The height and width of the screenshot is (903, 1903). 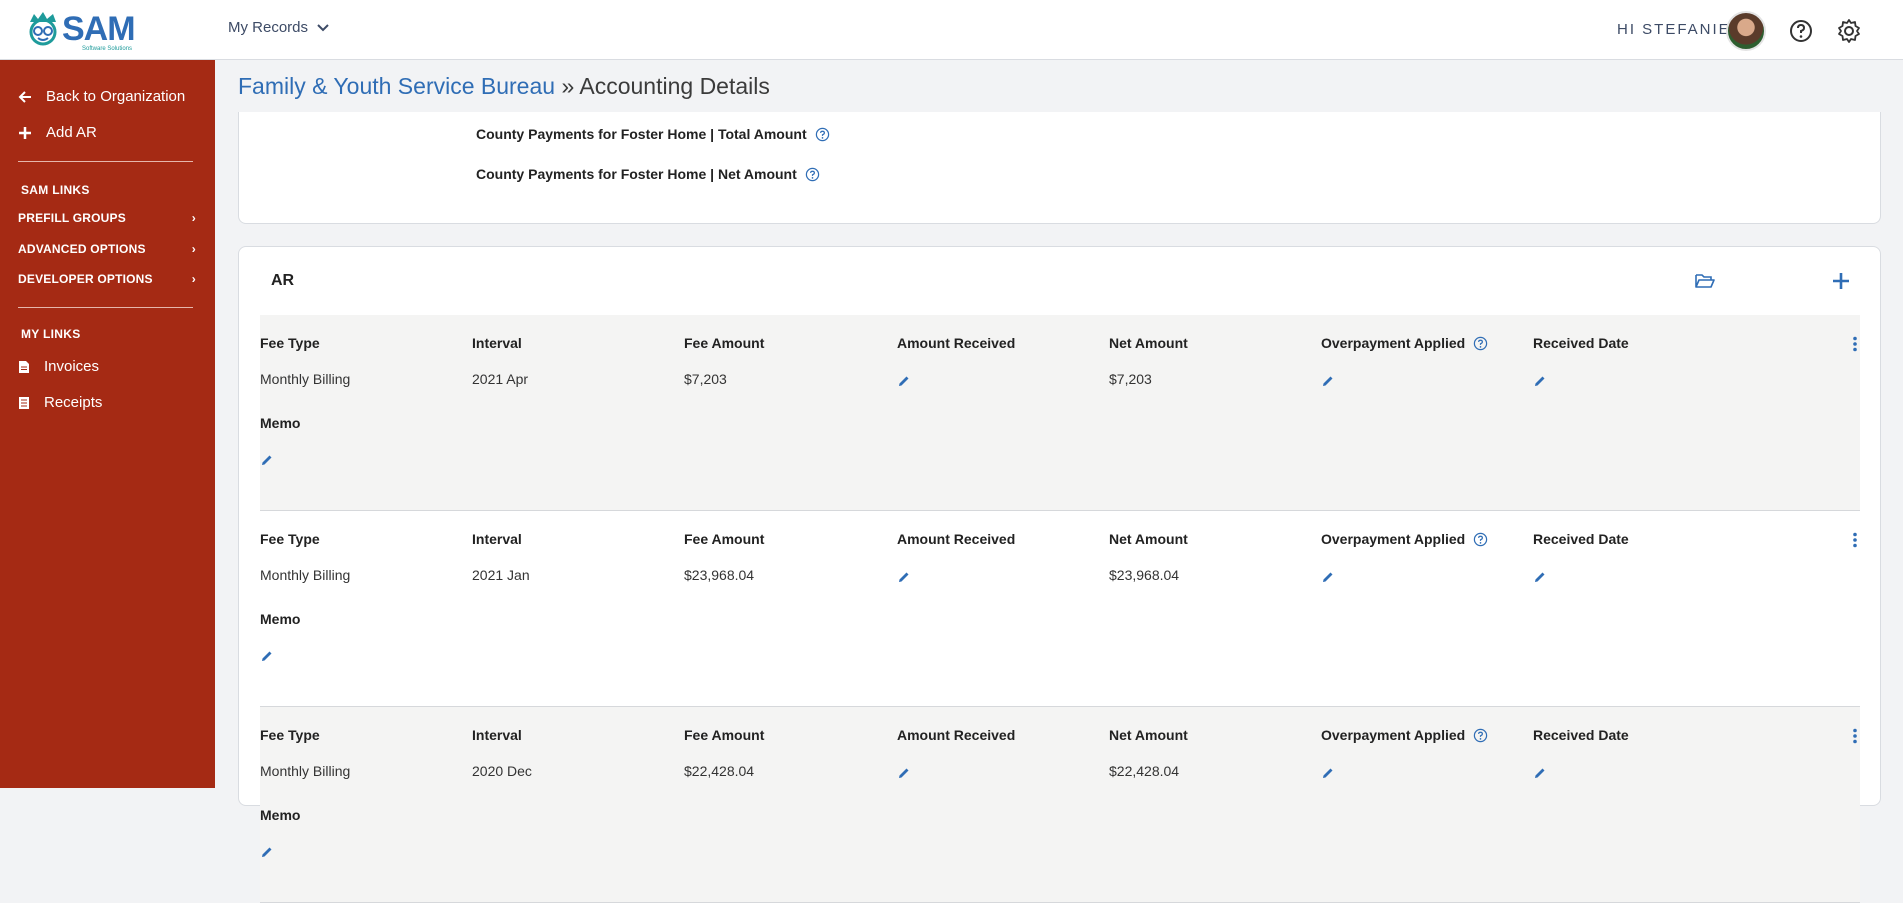 What do you see at coordinates (72, 218) in the screenshot?
I see `prefill-label: PREFILL GROUPS` at bounding box center [72, 218].